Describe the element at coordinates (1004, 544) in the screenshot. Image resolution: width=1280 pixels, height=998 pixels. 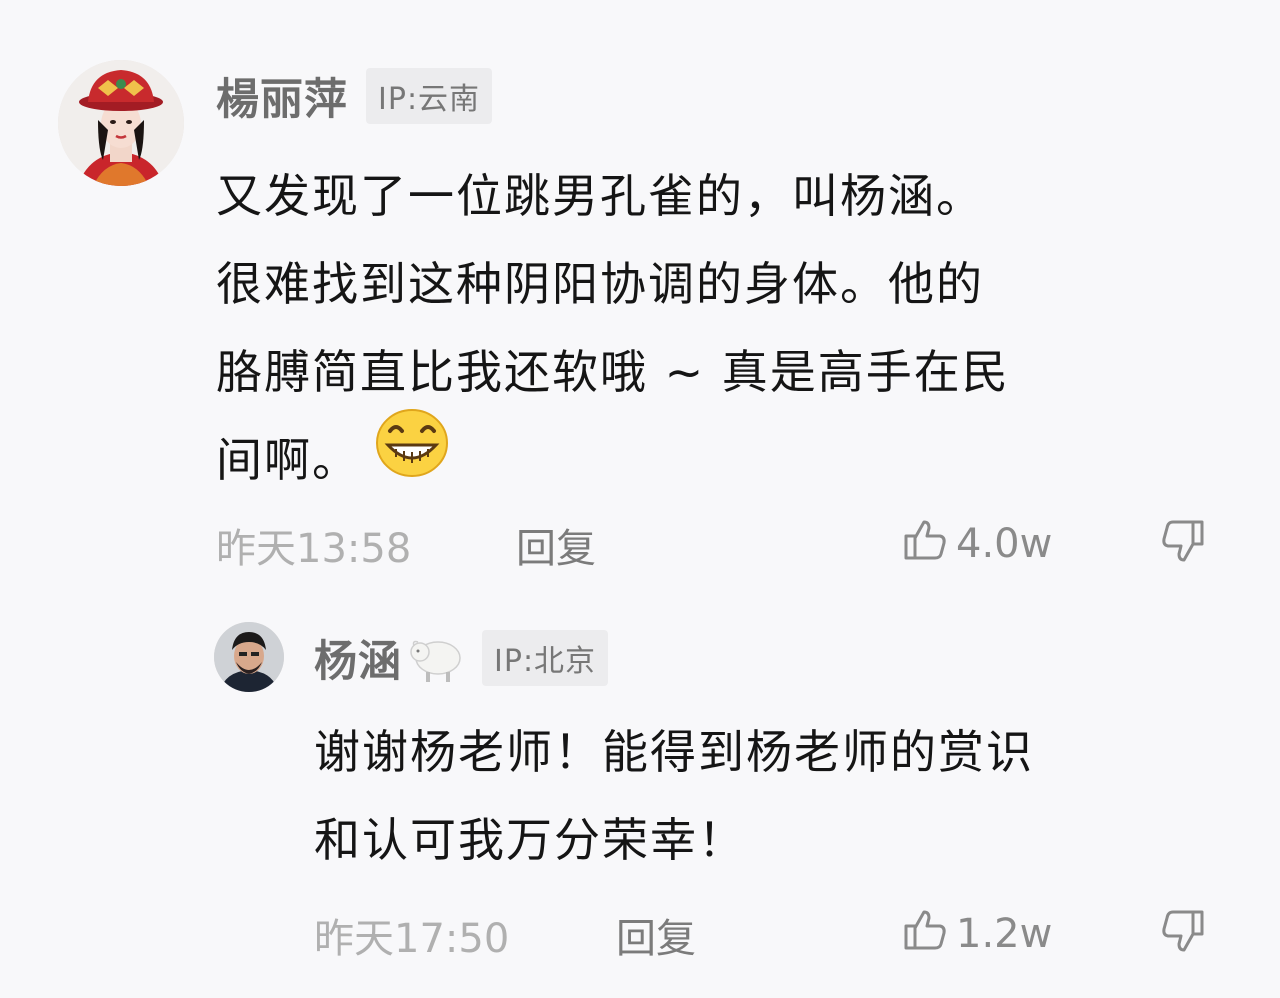
I see `like-count: 4.0w` at that location.